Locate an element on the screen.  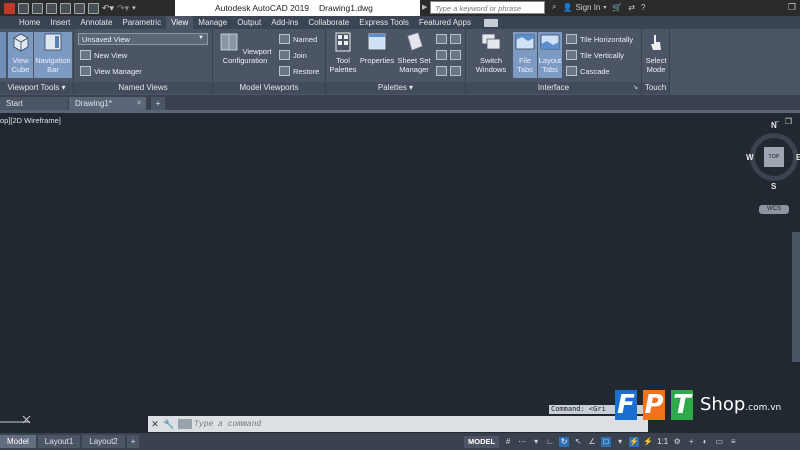
new-view-button: New View is located at coordinates (103, 55).